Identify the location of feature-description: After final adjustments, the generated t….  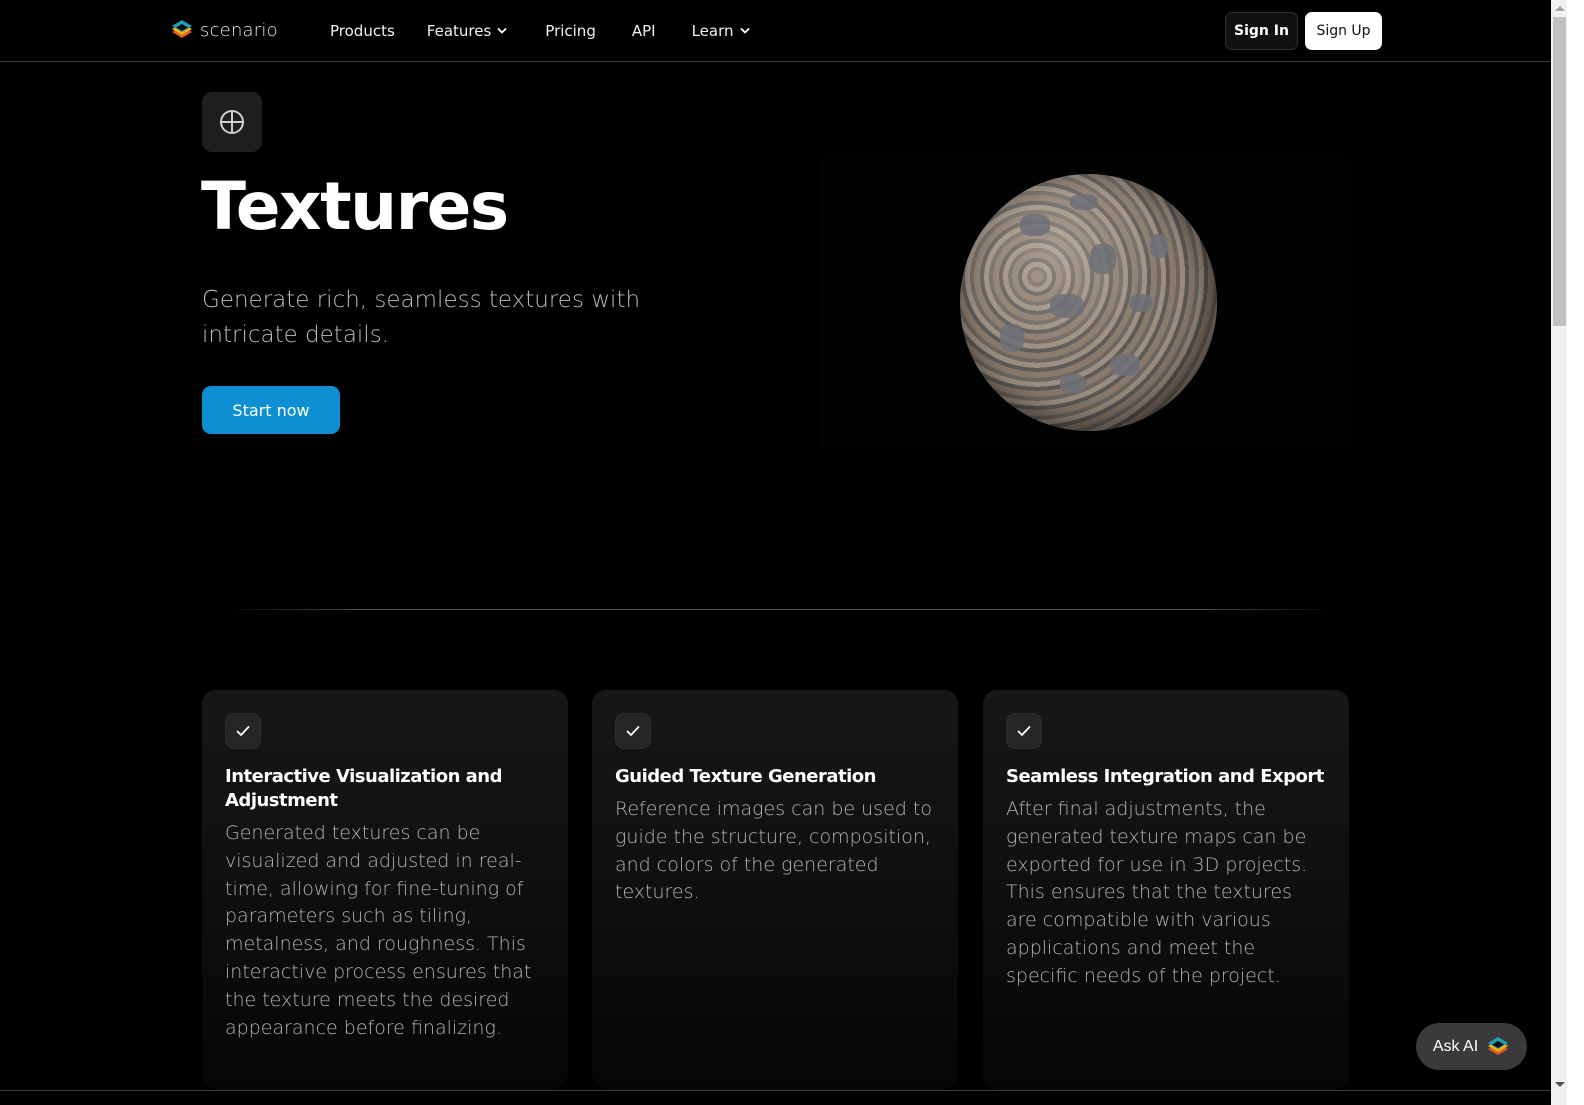
(1157, 892).